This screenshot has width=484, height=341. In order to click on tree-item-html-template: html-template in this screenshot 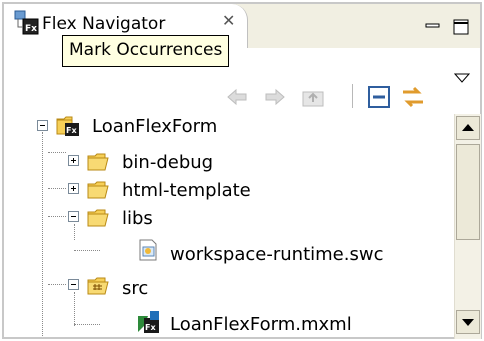, I will do `click(182, 190)`.